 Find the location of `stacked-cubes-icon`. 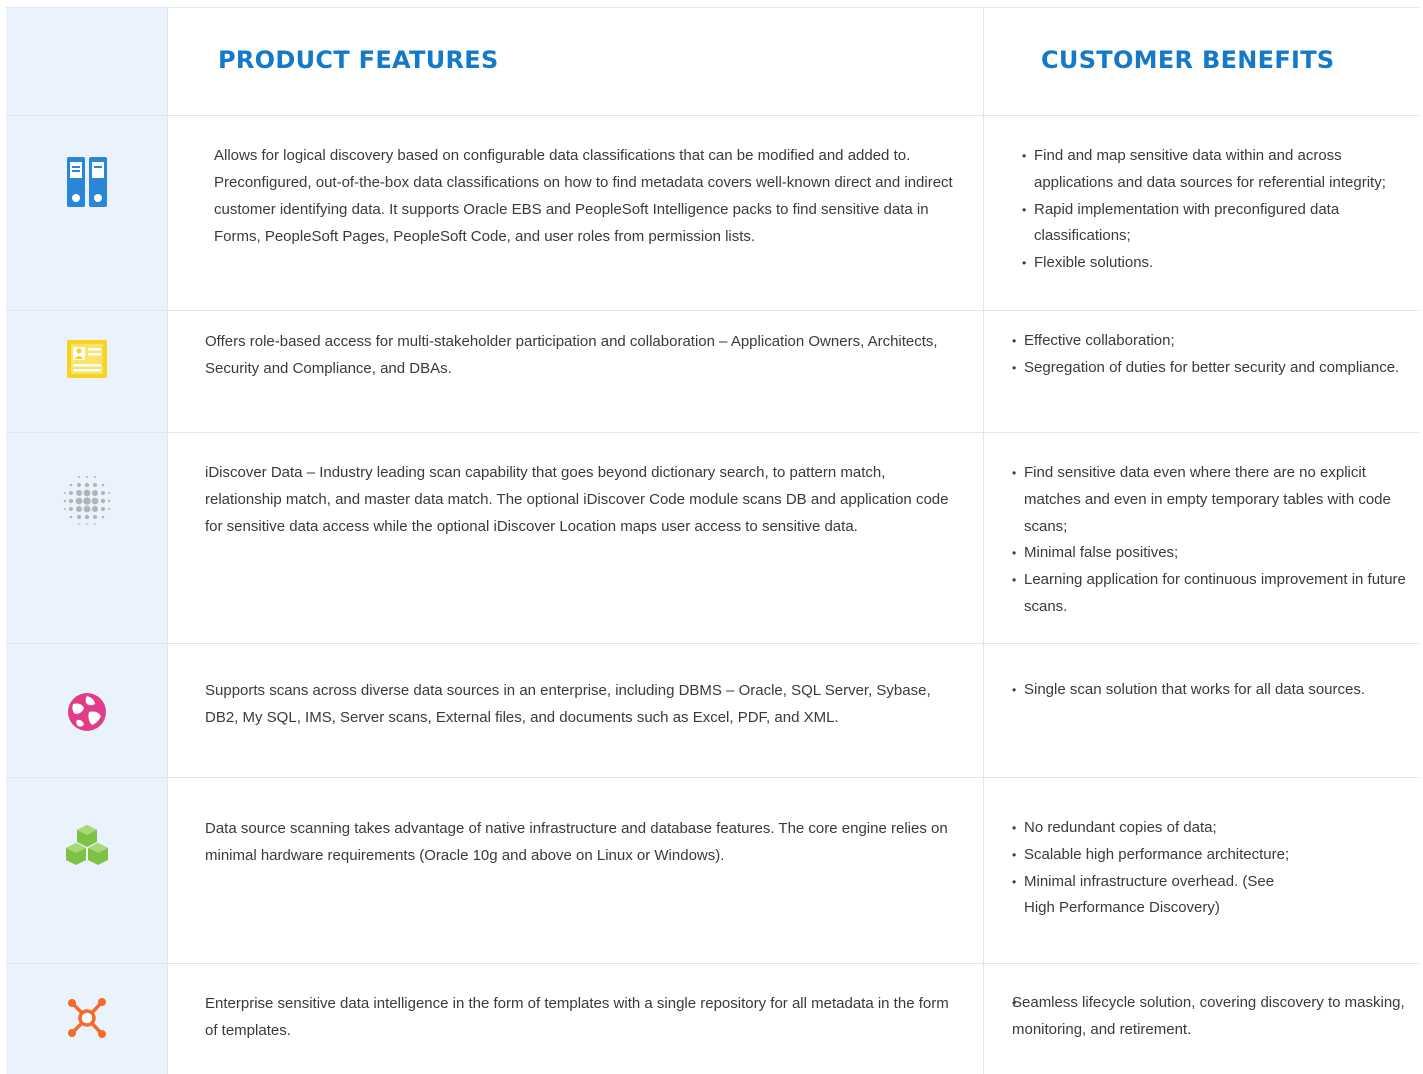

stacked-cubes-icon is located at coordinates (86, 845).